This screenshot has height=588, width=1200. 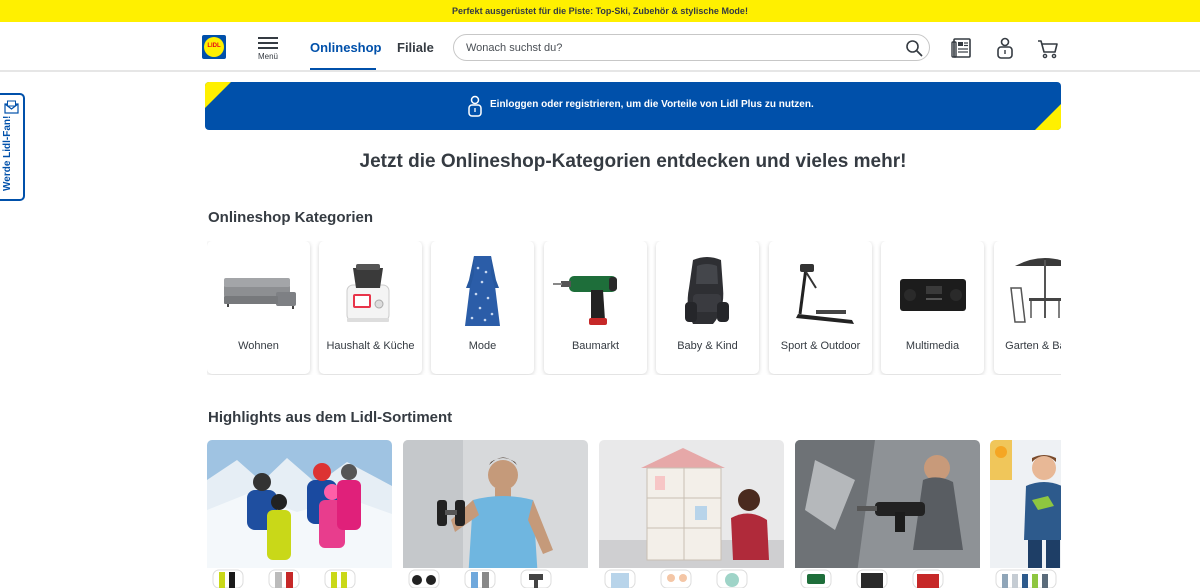 I want to click on category-card-wohnen: Wohnen, so click(x=258, y=307).